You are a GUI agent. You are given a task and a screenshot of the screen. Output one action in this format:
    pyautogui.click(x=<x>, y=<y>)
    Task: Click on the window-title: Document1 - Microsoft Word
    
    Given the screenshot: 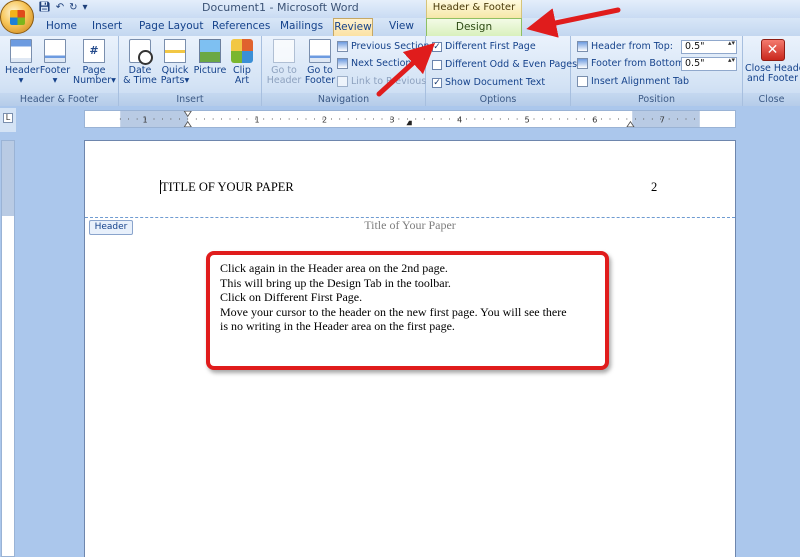 What is the action you would take?
    pyautogui.click(x=280, y=7)
    